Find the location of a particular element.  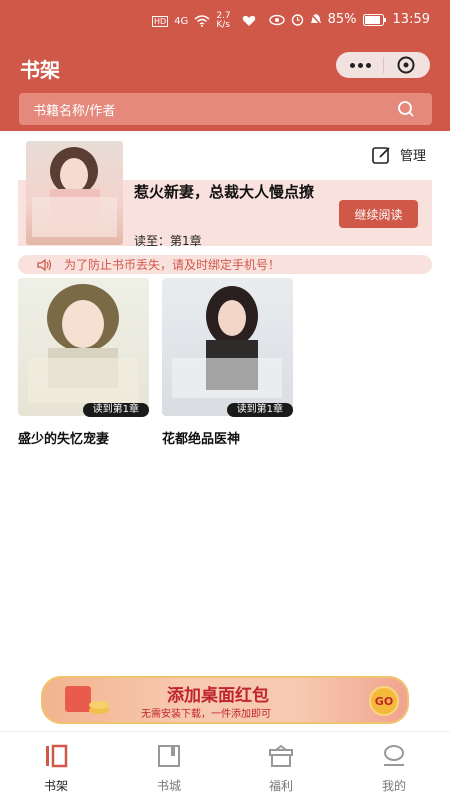

battery-percent: 85% is located at coordinates (342, 19).